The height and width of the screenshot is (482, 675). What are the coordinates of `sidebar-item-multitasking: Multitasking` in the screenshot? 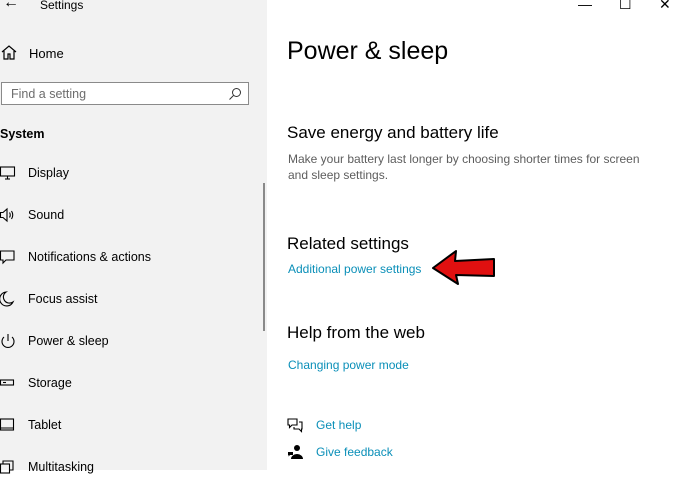 It's located at (130, 467).